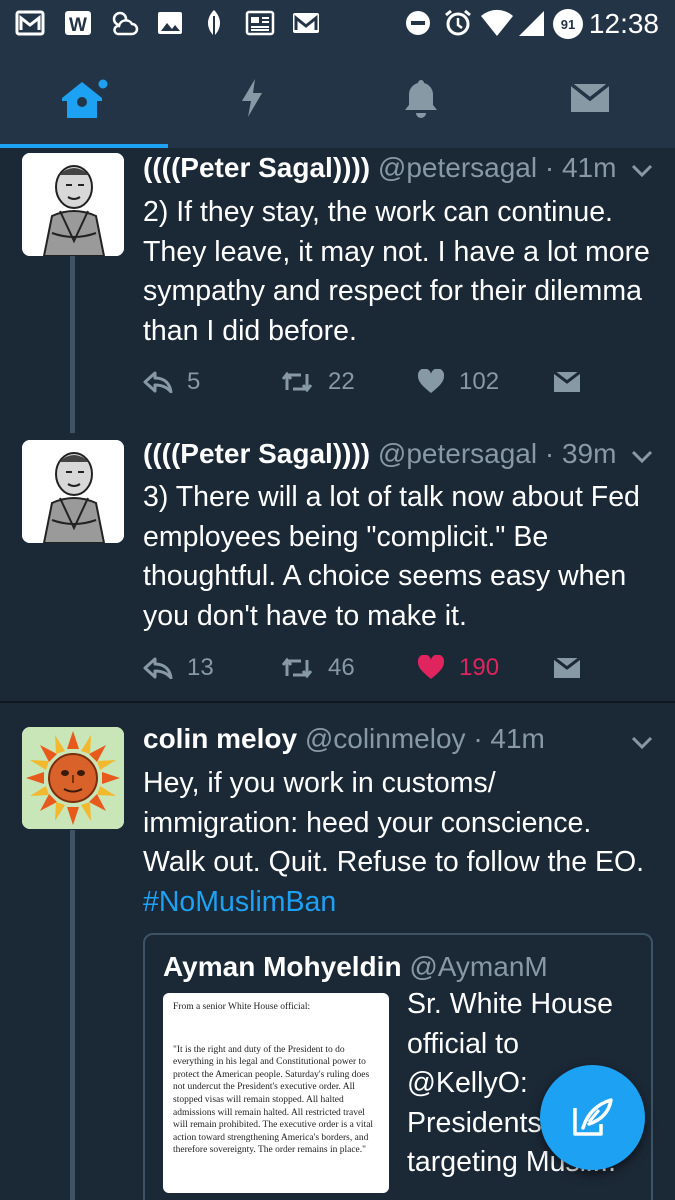 The height and width of the screenshot is (1200, 675). What do you see at coordinates (317, 382) in the screenshot?
I see `retweet-button: 22` at bounding box center [317, 382].